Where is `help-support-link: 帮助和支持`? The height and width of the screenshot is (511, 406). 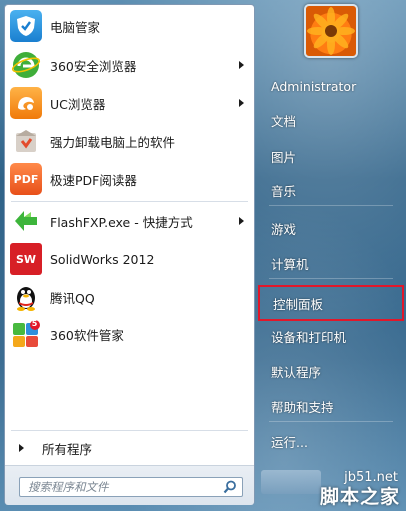 help-support-link: 帮助和支持 is located at coordinates (331, 406).